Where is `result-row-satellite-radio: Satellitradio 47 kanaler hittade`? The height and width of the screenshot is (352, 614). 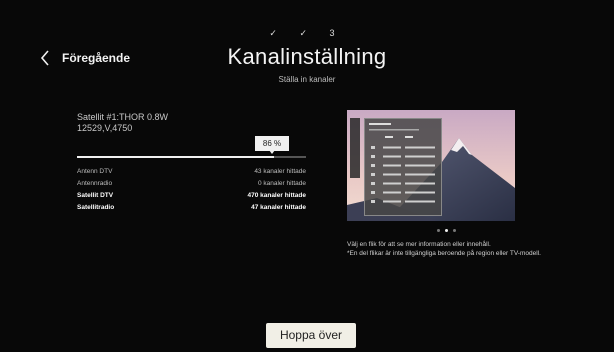 result-row-satellite-radio: Satellitradio 47 kanaler hittade is located at coordinates (191, 207).